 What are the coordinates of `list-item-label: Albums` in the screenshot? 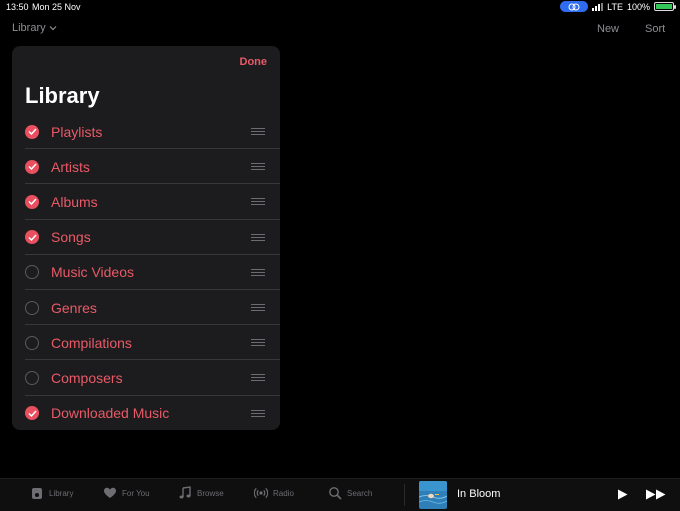 It's located at (74, 201).